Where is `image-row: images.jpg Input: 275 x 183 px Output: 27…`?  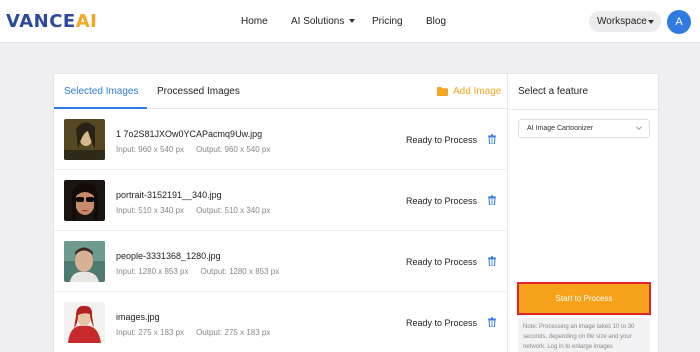 image-row: images.jpg Input: 275 x 183 px Output: 27… is located at coordinates (281, 322).